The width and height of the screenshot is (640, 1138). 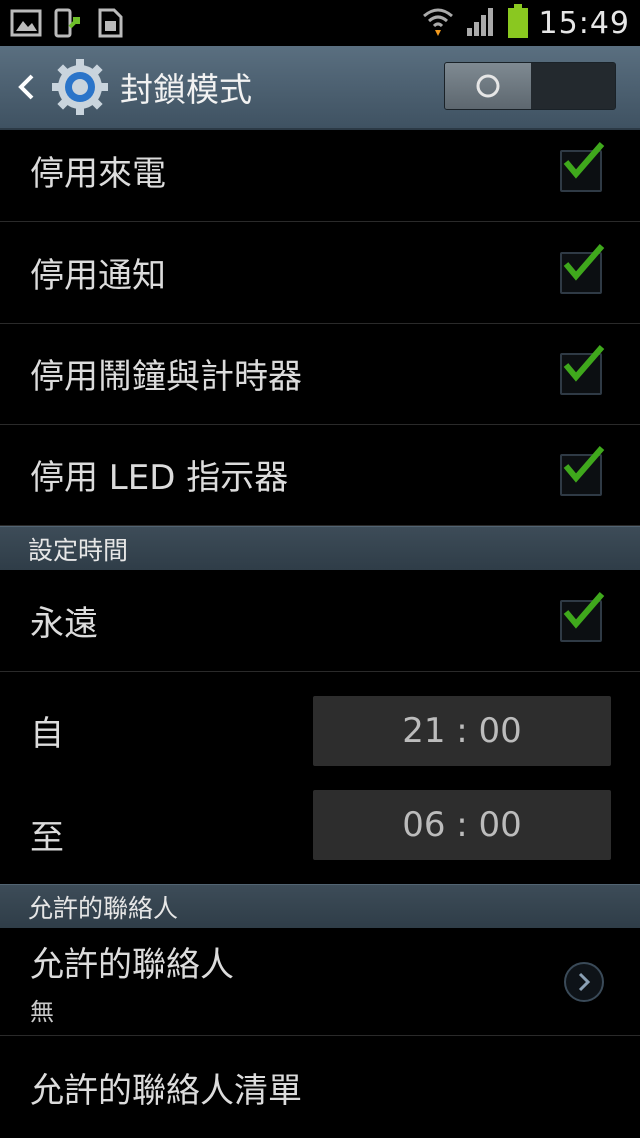 I want to click on block-mode-toggle, so click(x=530, y=86).